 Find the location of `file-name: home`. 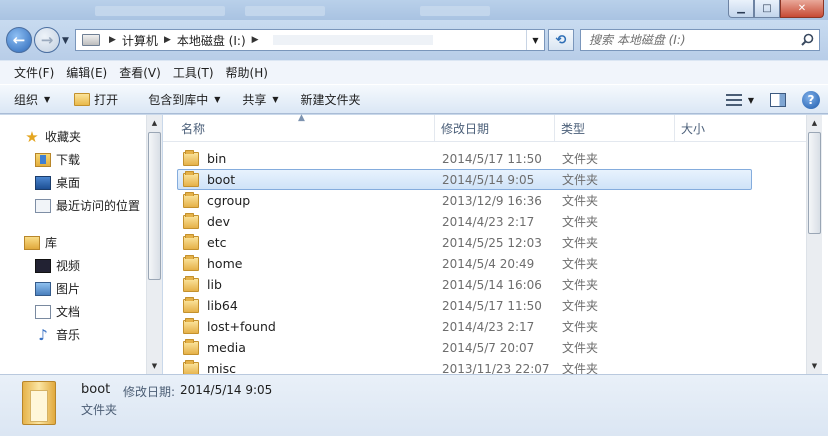

file-name: home is located at coordinates (225, 263).